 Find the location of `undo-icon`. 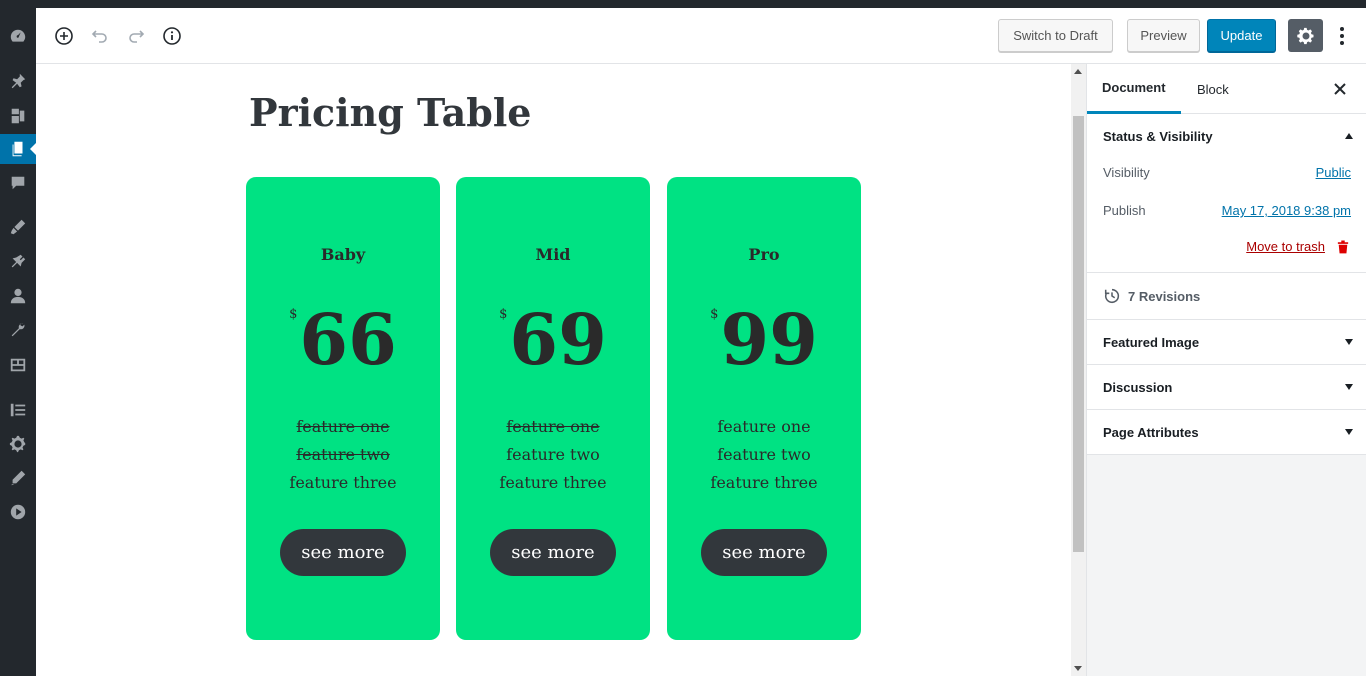

undo-icon is located at coordinates (100, 36).